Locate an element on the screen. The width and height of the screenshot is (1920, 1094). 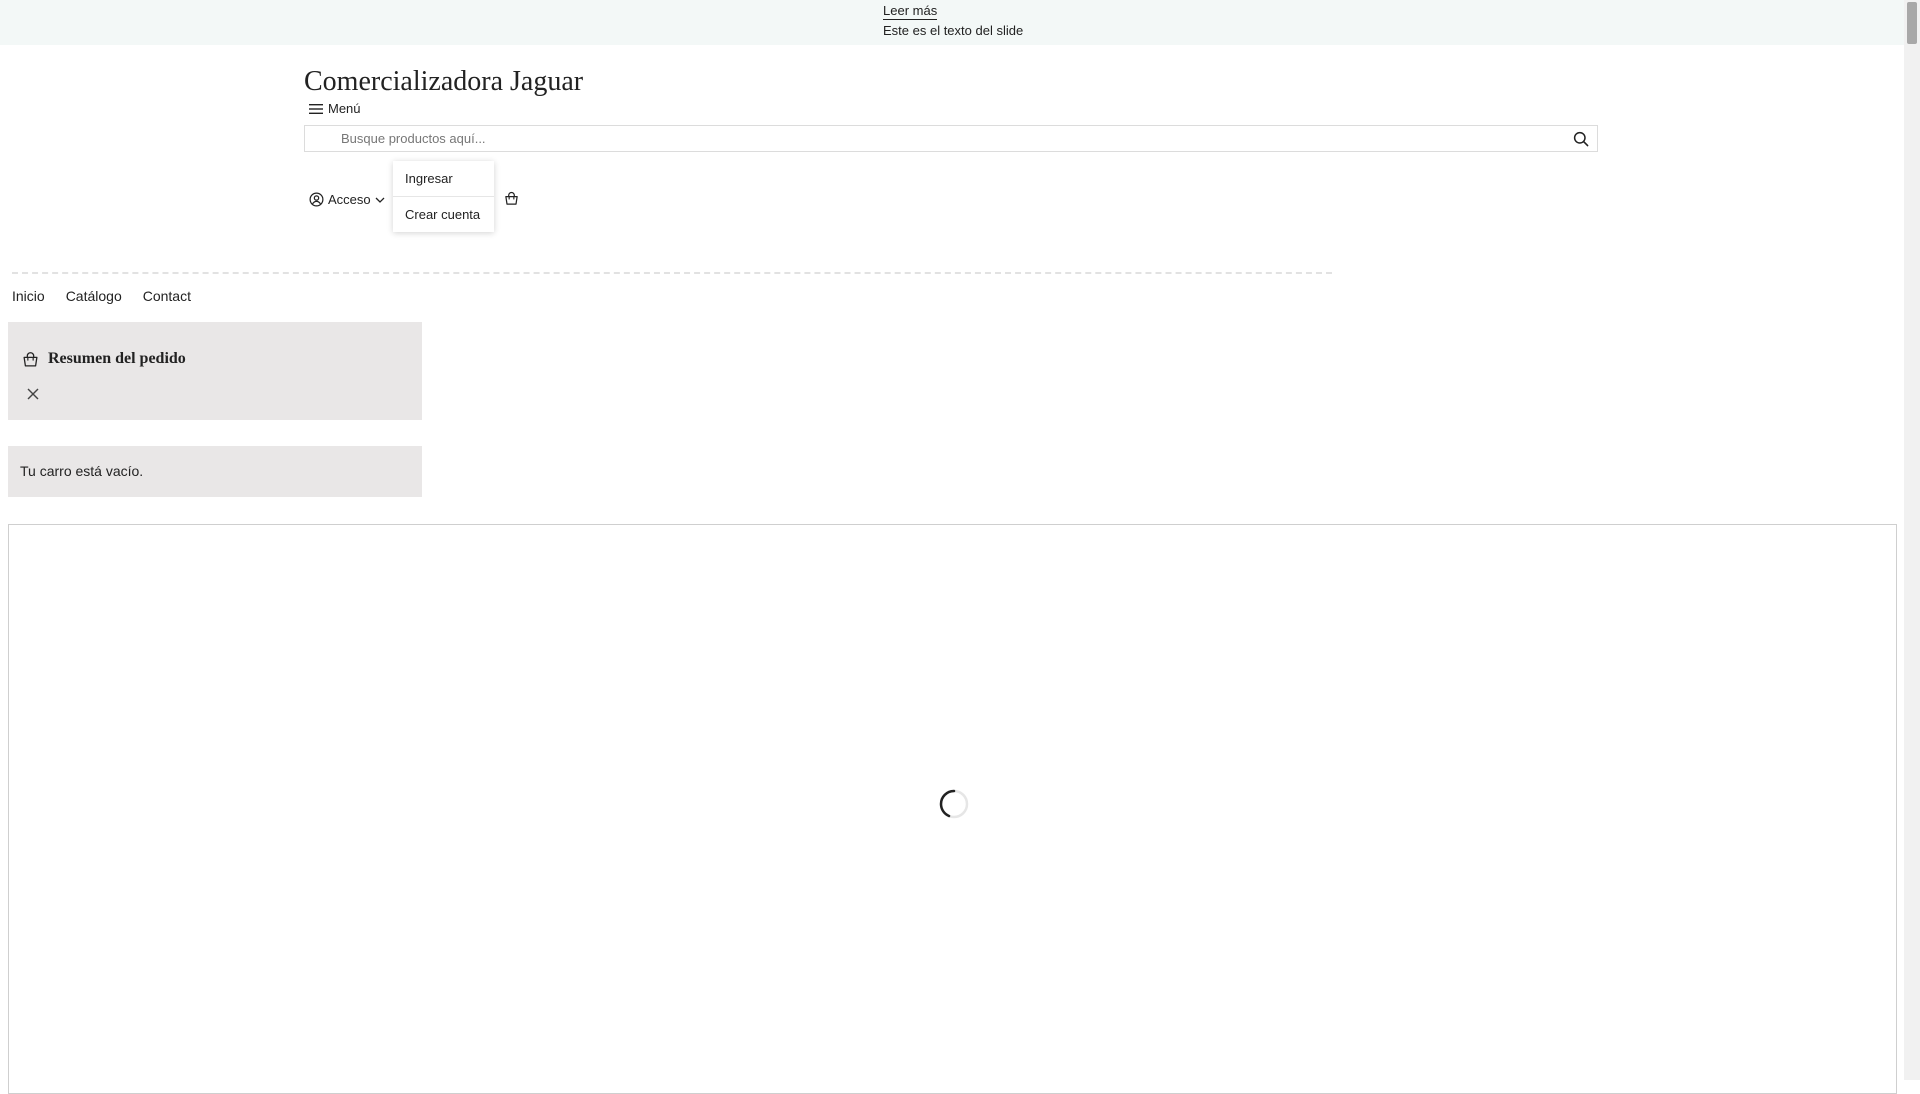
page-scrollbar is located at coordinates (1912, 540).